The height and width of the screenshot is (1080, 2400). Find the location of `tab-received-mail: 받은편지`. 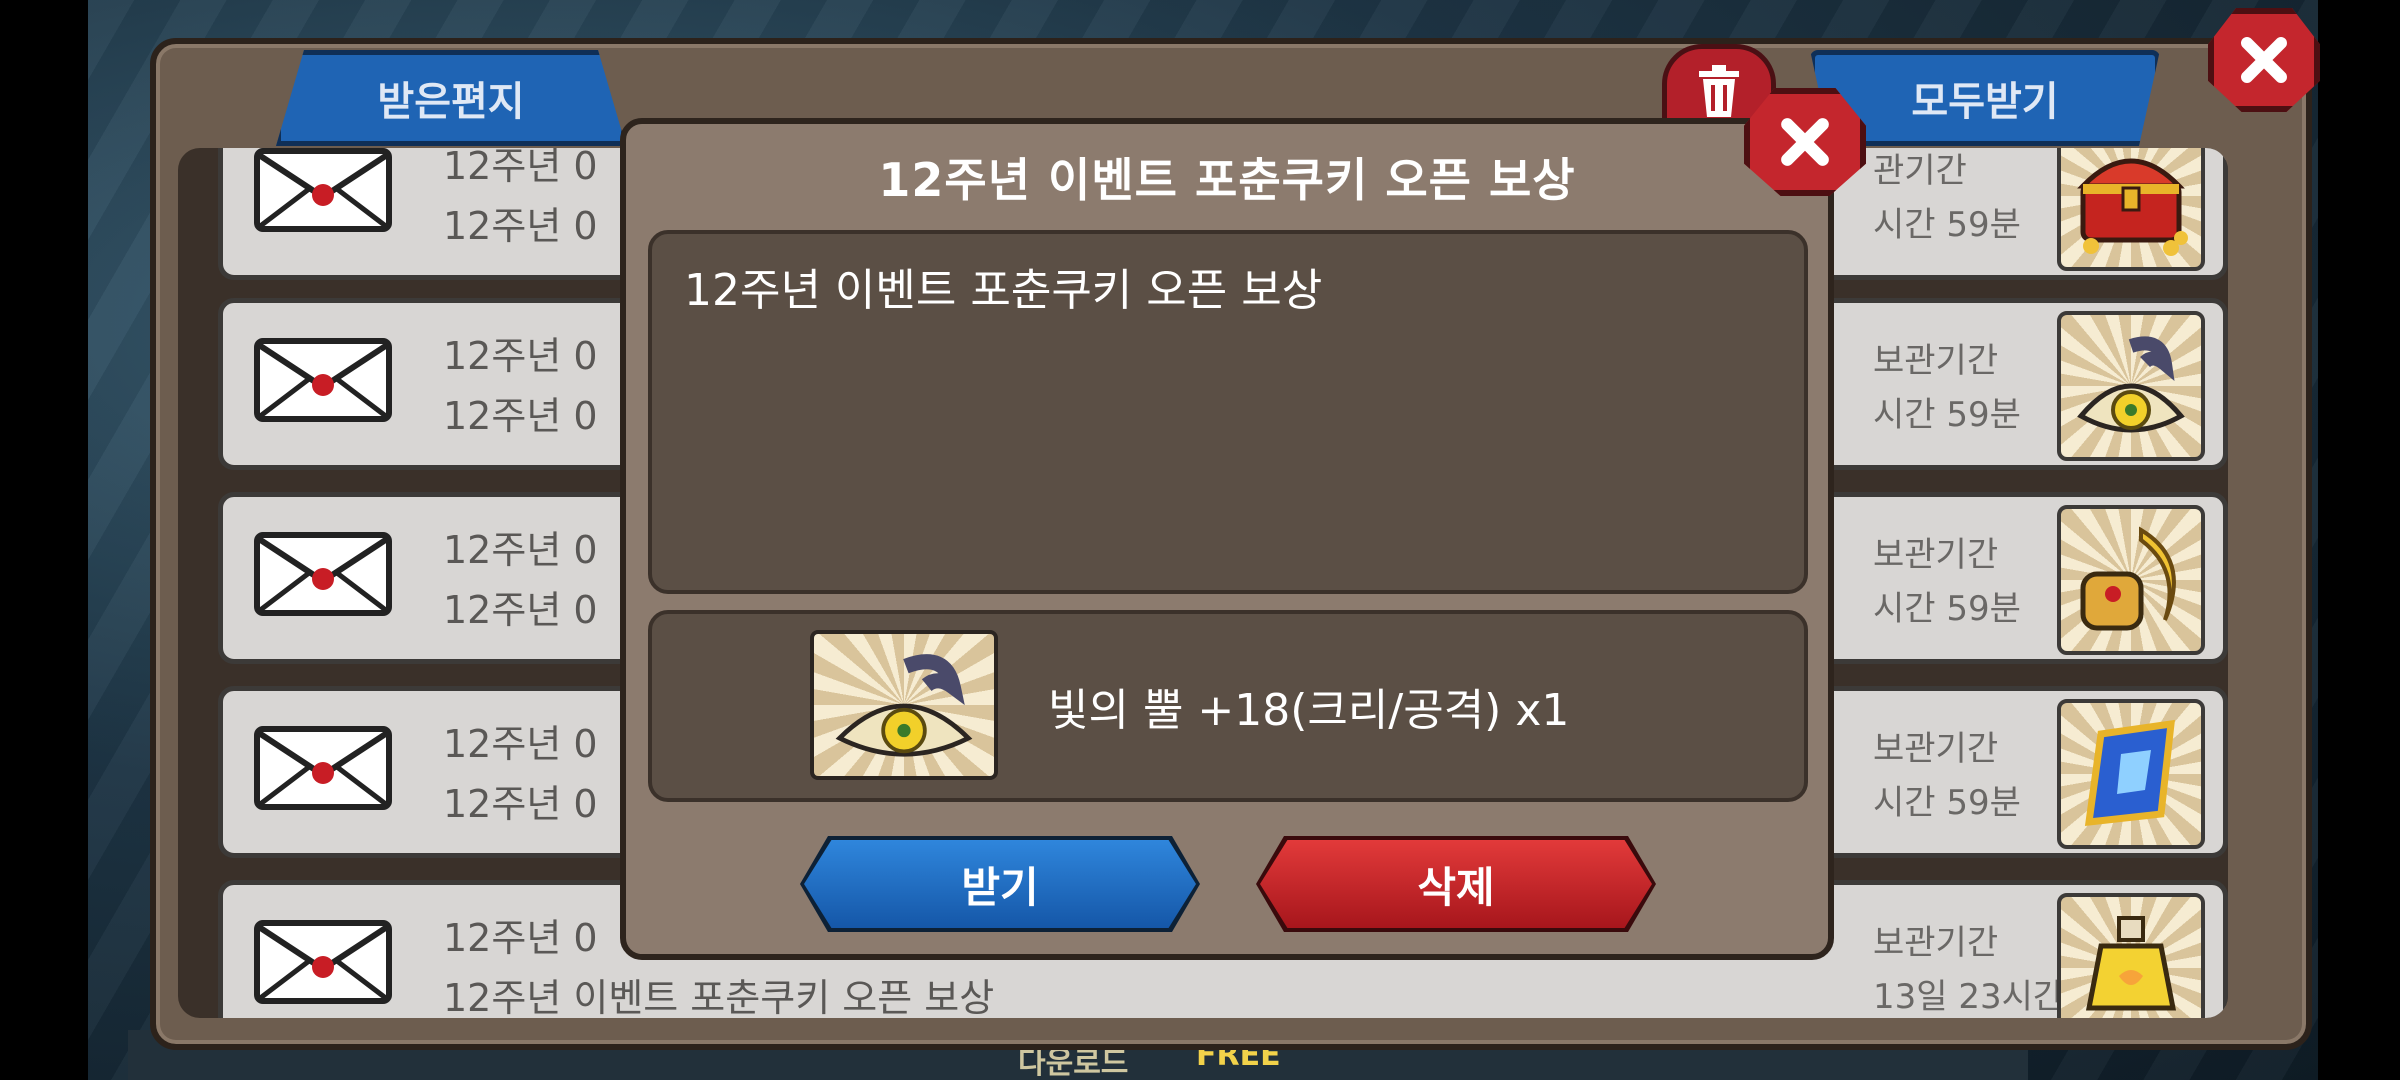

tab-received-mail: 받은편지 is located at coordinates (451, 98).